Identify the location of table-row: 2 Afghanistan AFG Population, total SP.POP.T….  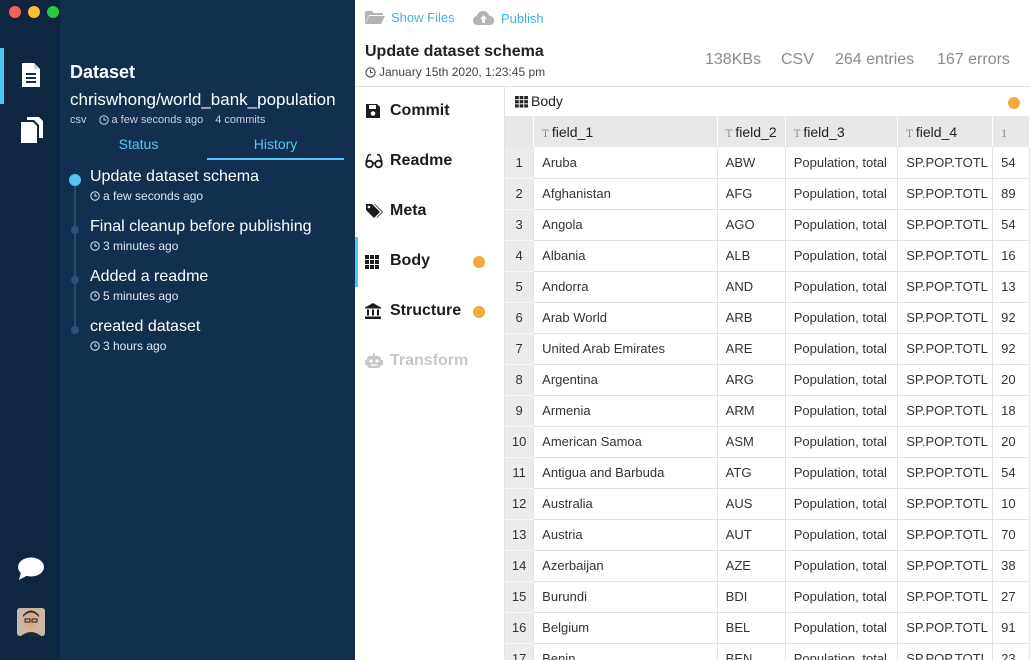
(767, 194).